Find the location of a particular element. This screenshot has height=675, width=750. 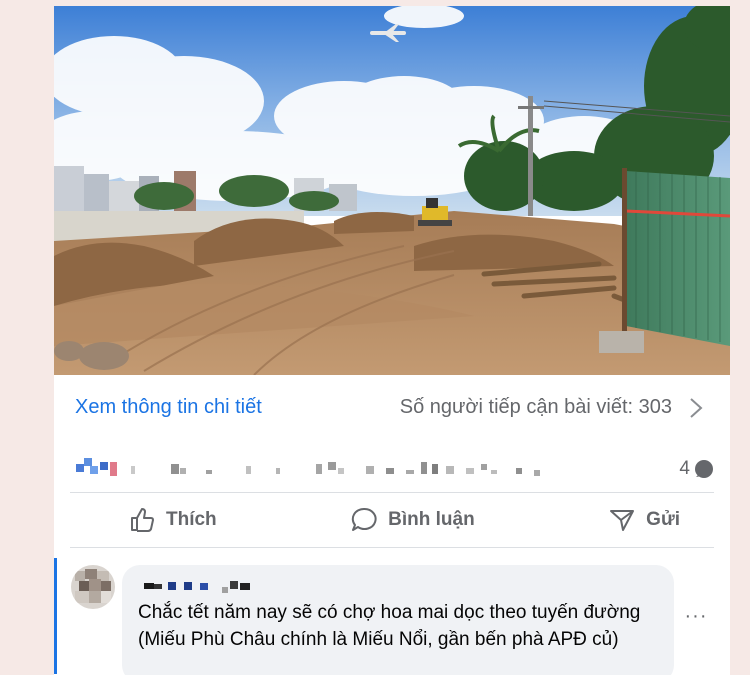

post-action-bar: Thích Bình luận Gửi is located at coordinates (392, 520).